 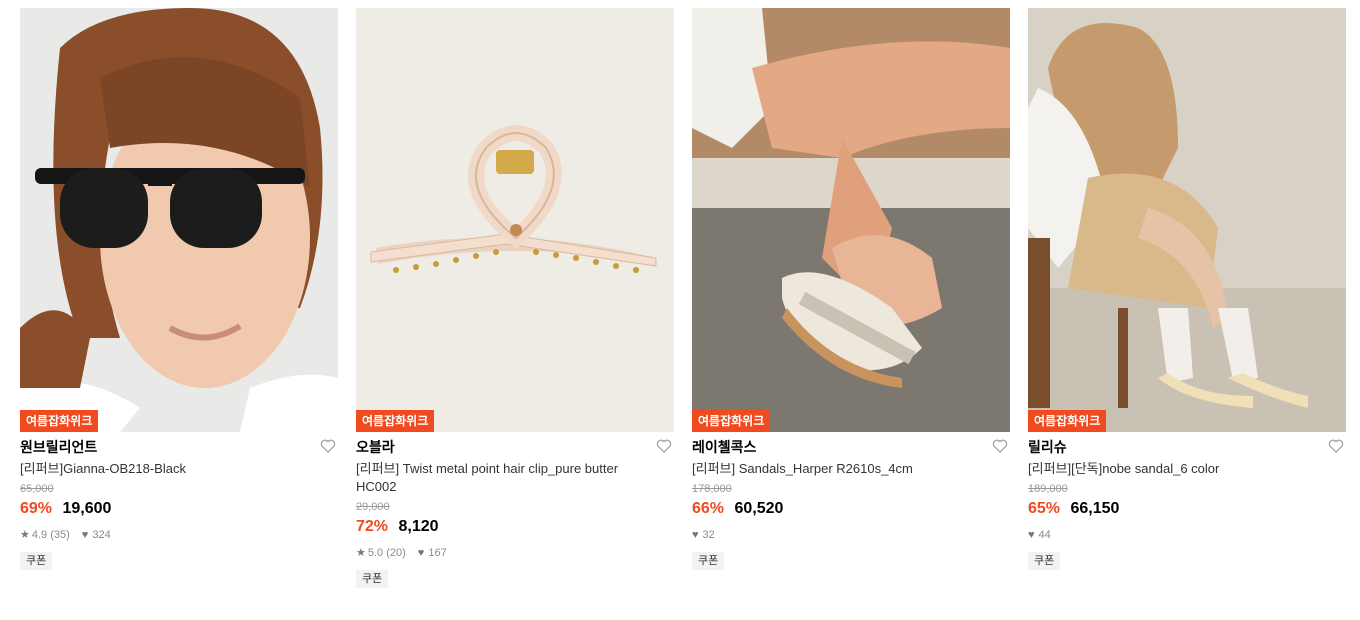 What do you see at coordinates (50, 535) in the screenshot?
I see `rating: 4.9 (35)` at bounding box center [50, 535].